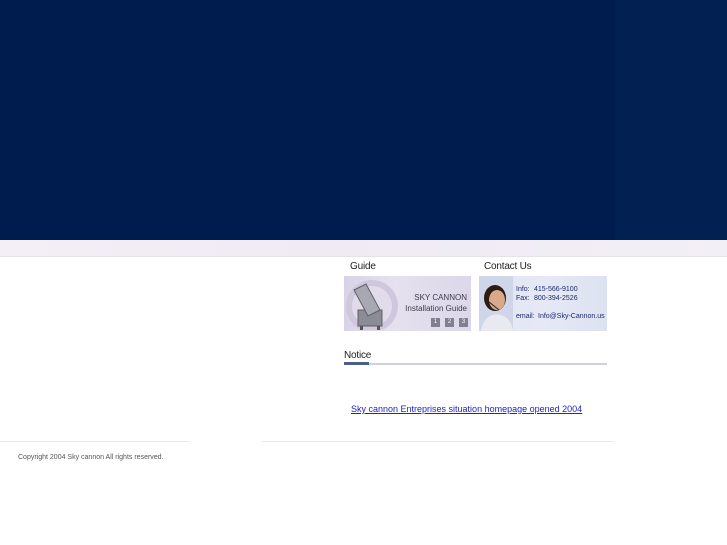  Describe the element at coordinates (440, 297) in the screenshot. I see `guide-card-title: SKY CANNON` at that location.